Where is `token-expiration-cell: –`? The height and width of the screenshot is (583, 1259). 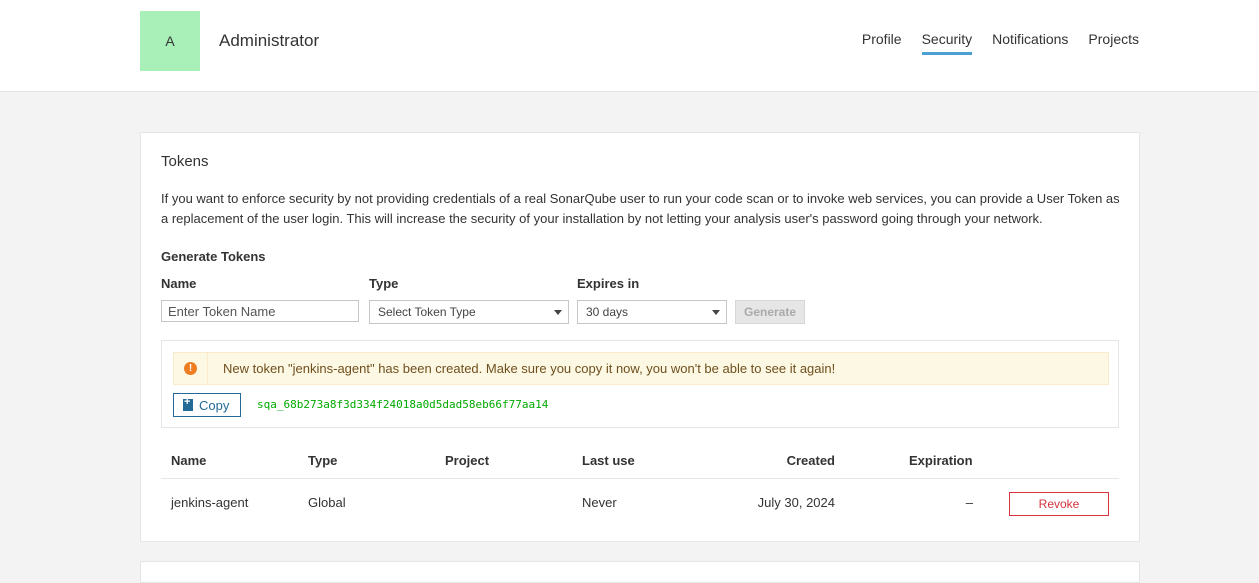
token-expiration-cell: – is located at coordinates (969, 502).